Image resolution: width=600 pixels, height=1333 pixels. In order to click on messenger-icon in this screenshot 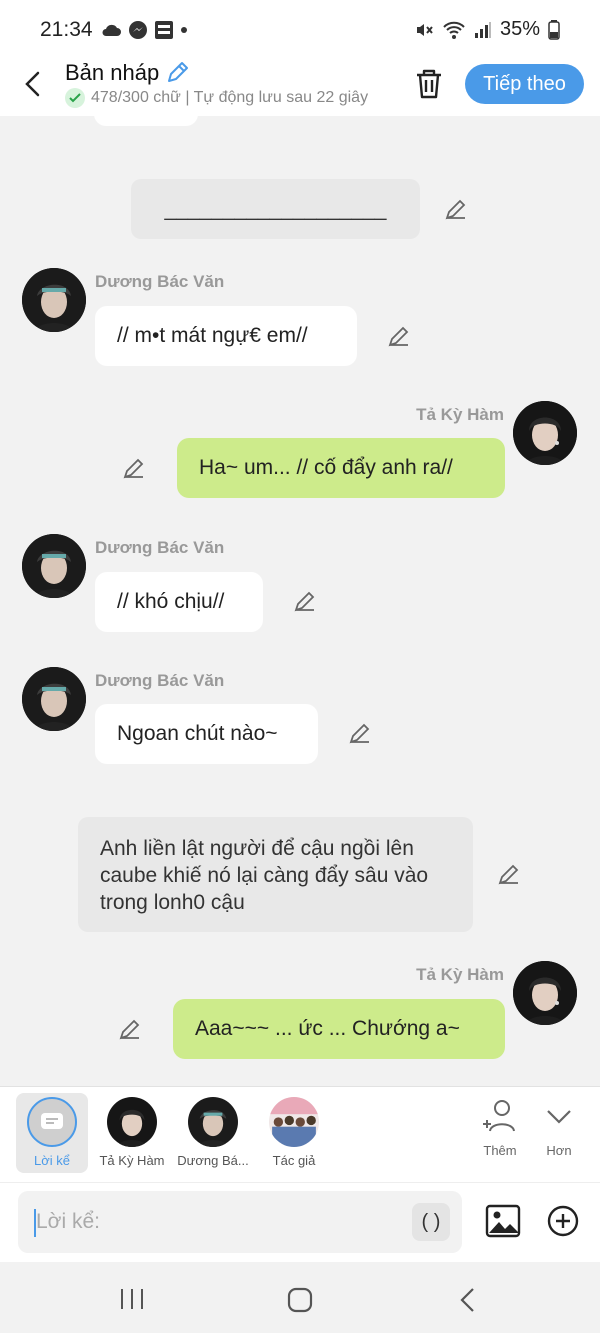, I will do `click(138, 30)`.